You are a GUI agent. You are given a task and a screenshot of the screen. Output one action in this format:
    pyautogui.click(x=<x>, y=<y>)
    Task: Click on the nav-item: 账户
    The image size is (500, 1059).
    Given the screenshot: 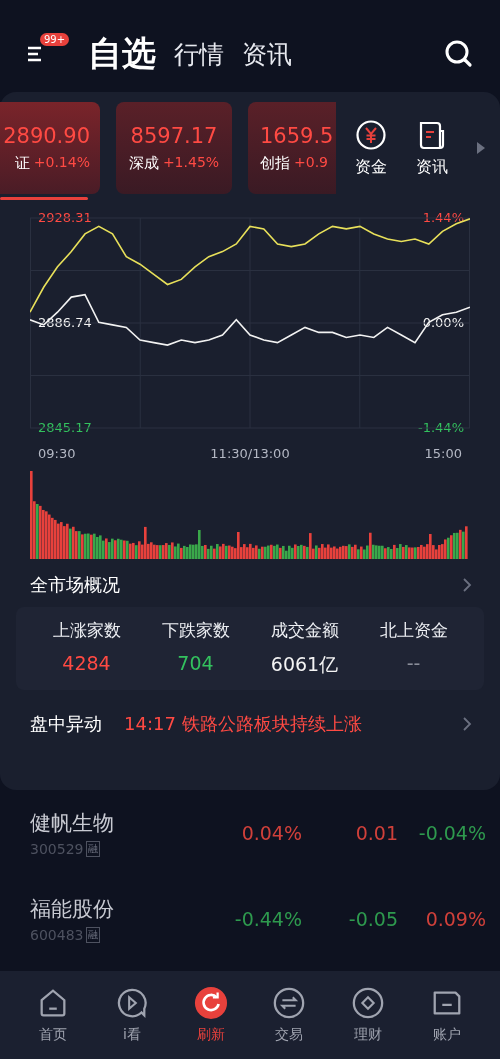 What is the action you would take?
    pyautogui.click(x=446, y=1015)
    